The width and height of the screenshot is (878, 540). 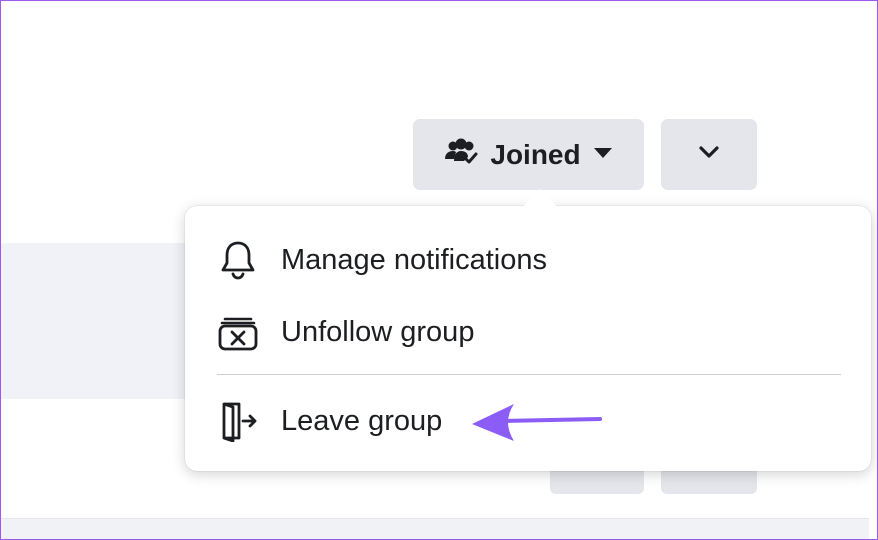 I want to click on menu-item-unfollow-group: Unfollow group, so click(x=528, y=332).